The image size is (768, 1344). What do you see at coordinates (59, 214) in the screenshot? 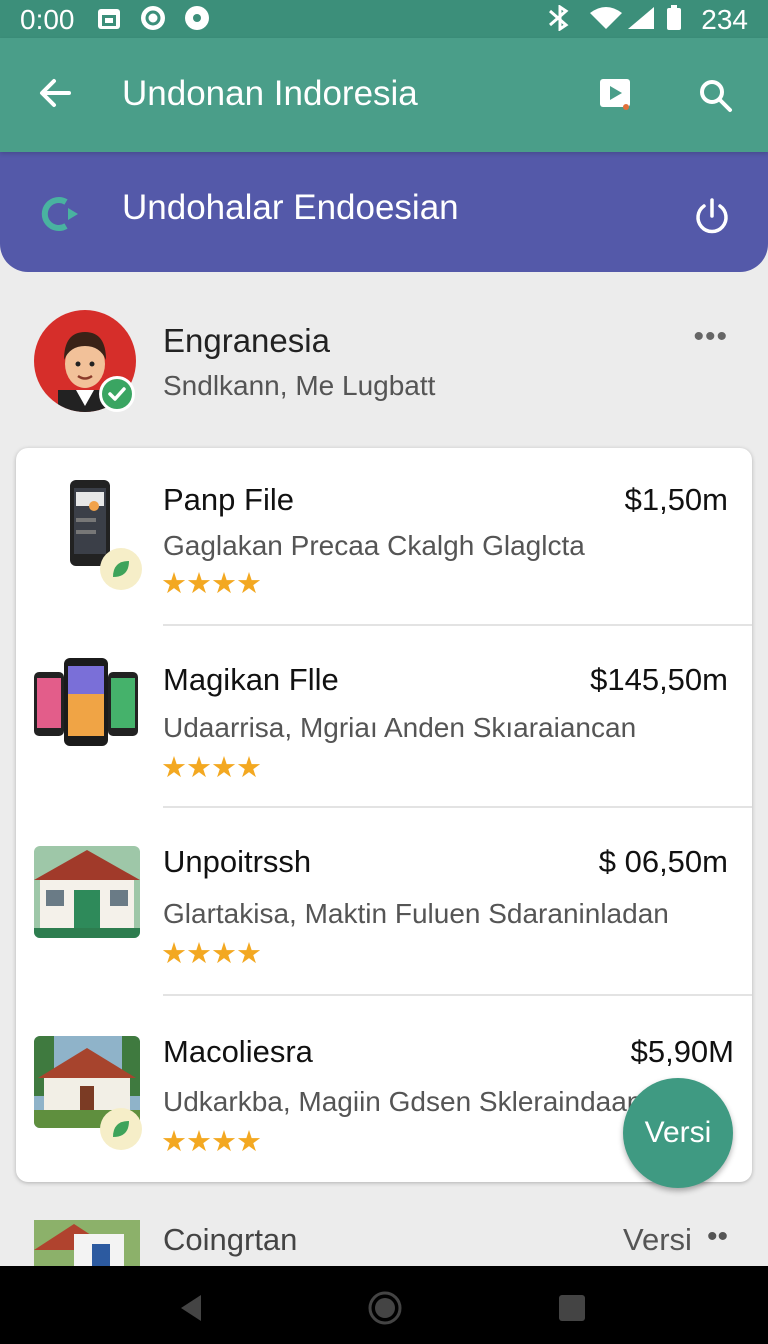
I see `refresh-logo-icon` at bounding box center [59, 214].